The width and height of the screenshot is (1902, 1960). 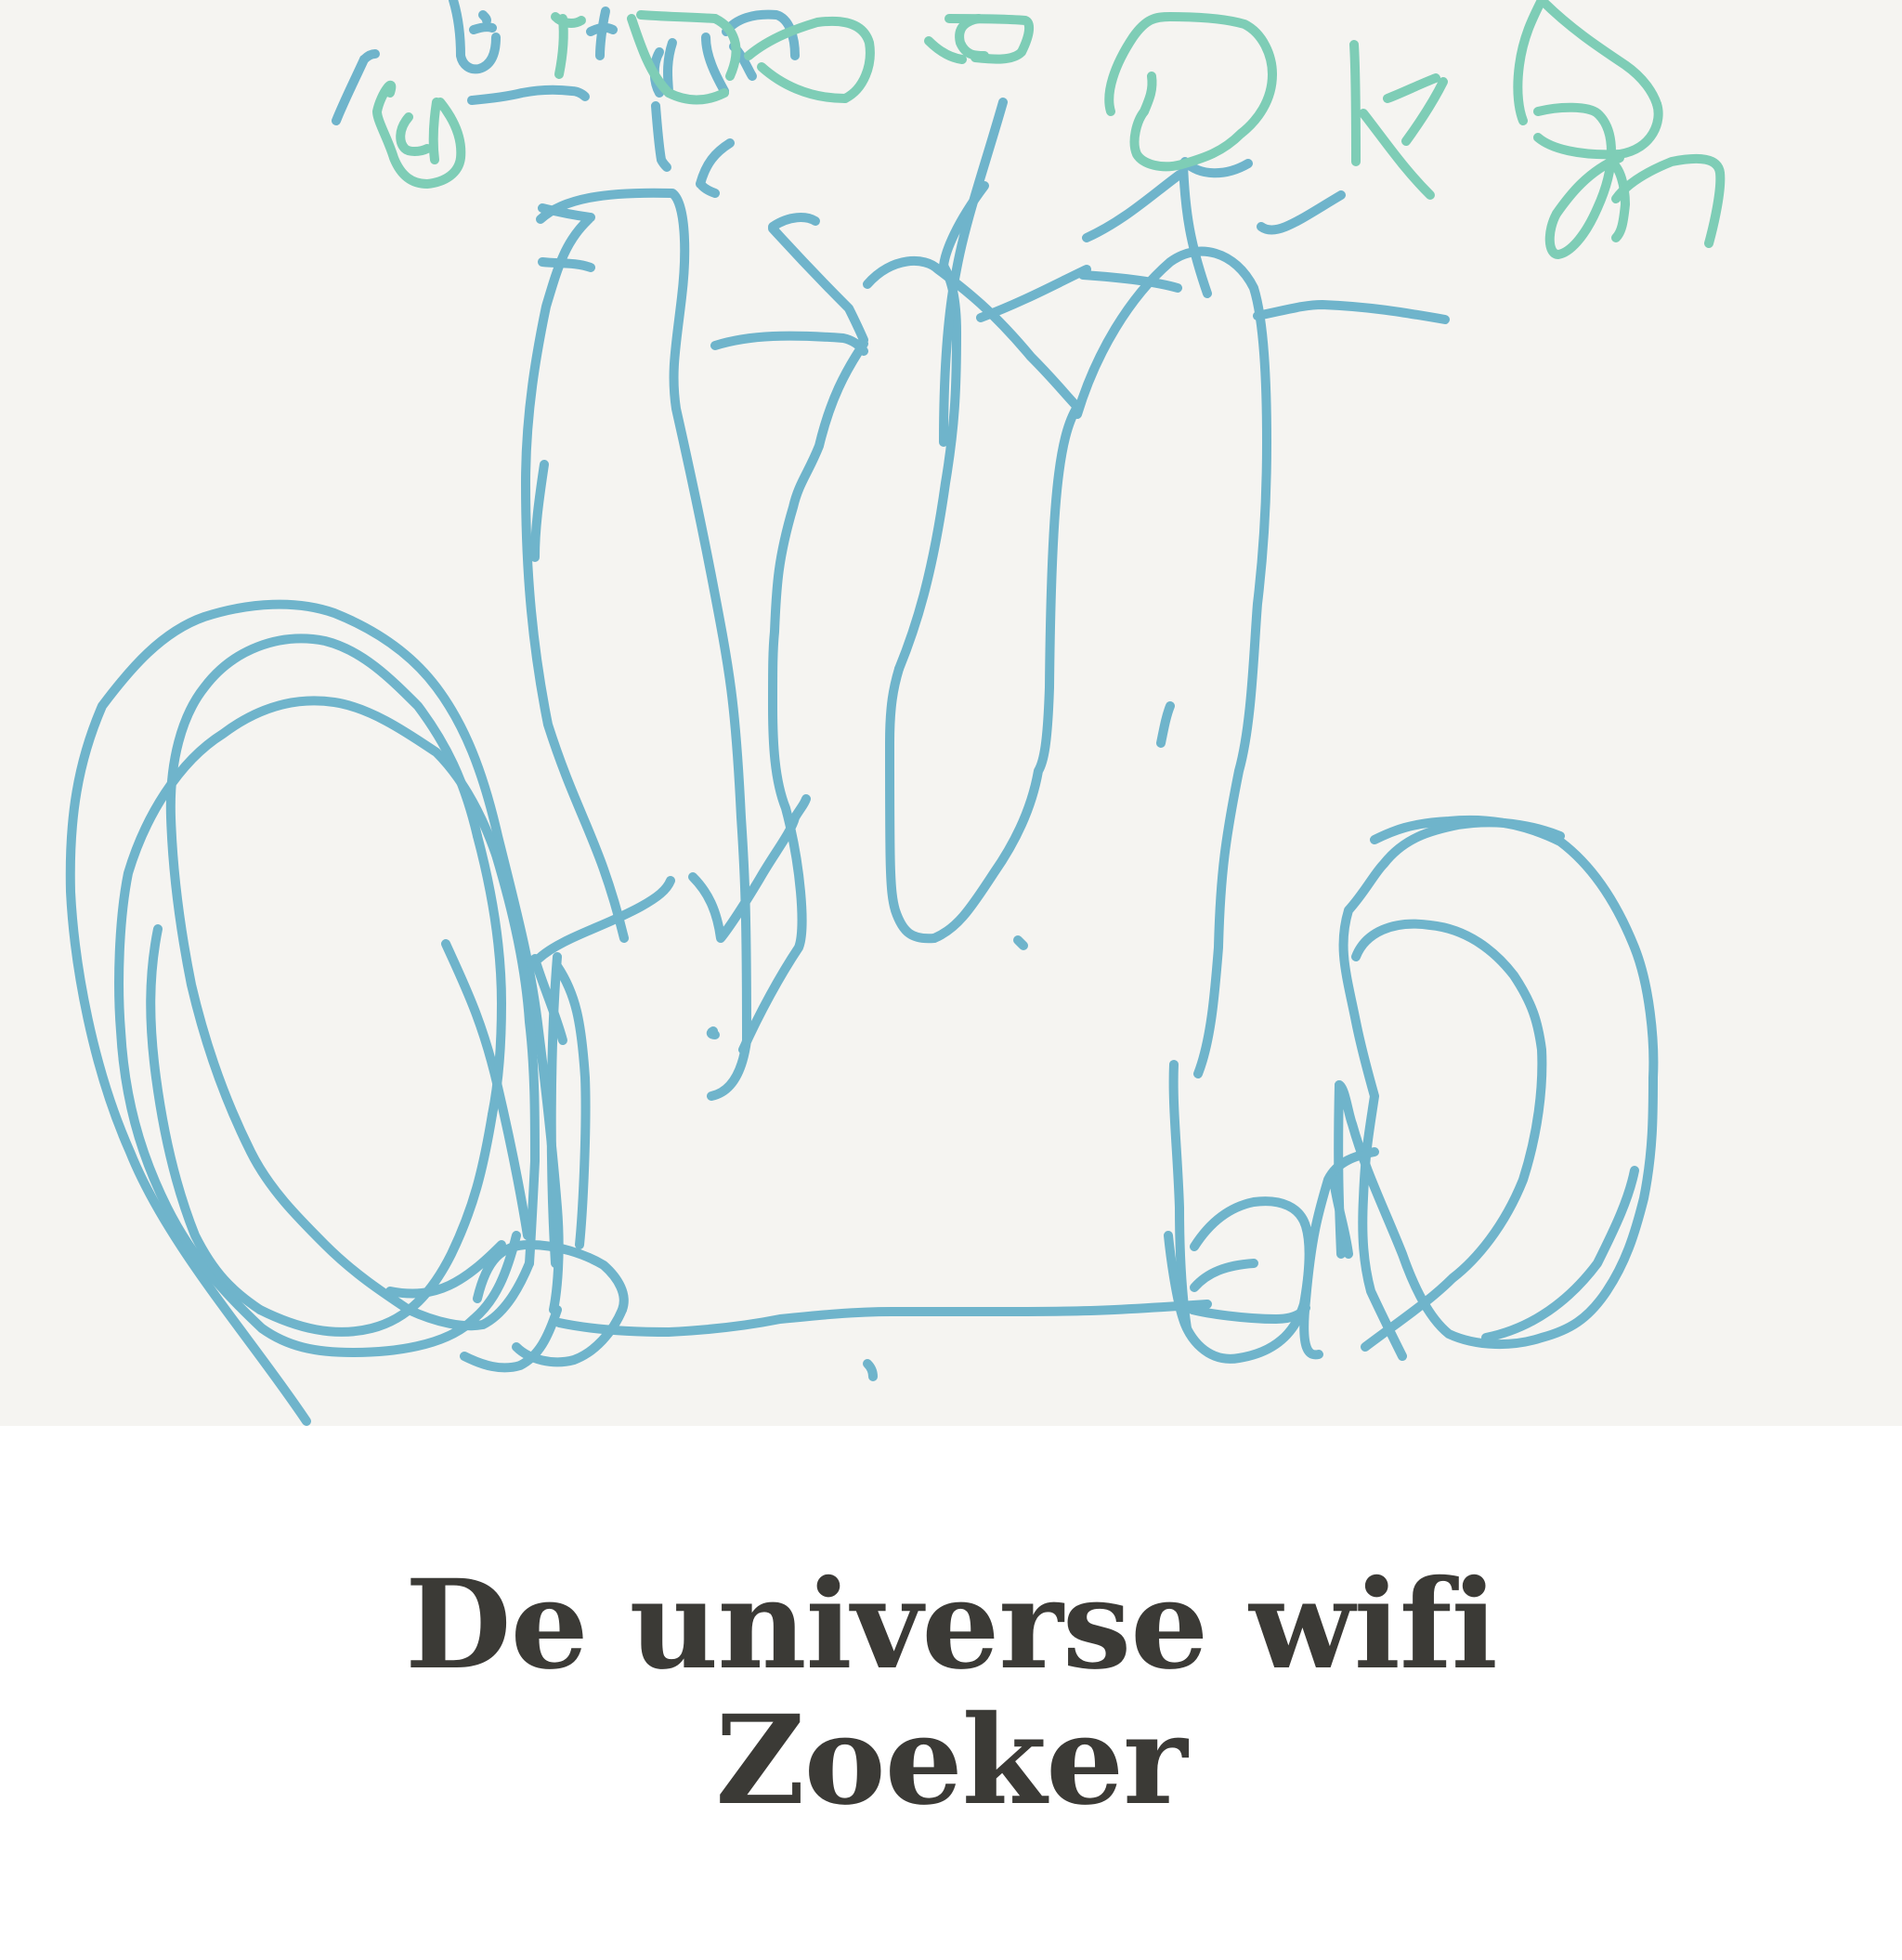 I want to click on title-line-1: De universe wifi, so click(x=951, y=1625).